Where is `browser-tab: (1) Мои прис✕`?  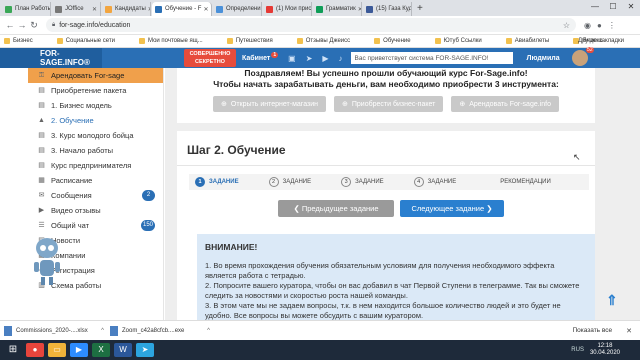 browser-tab: (1) Мои прис✕ is located at coordinates (287, 9).